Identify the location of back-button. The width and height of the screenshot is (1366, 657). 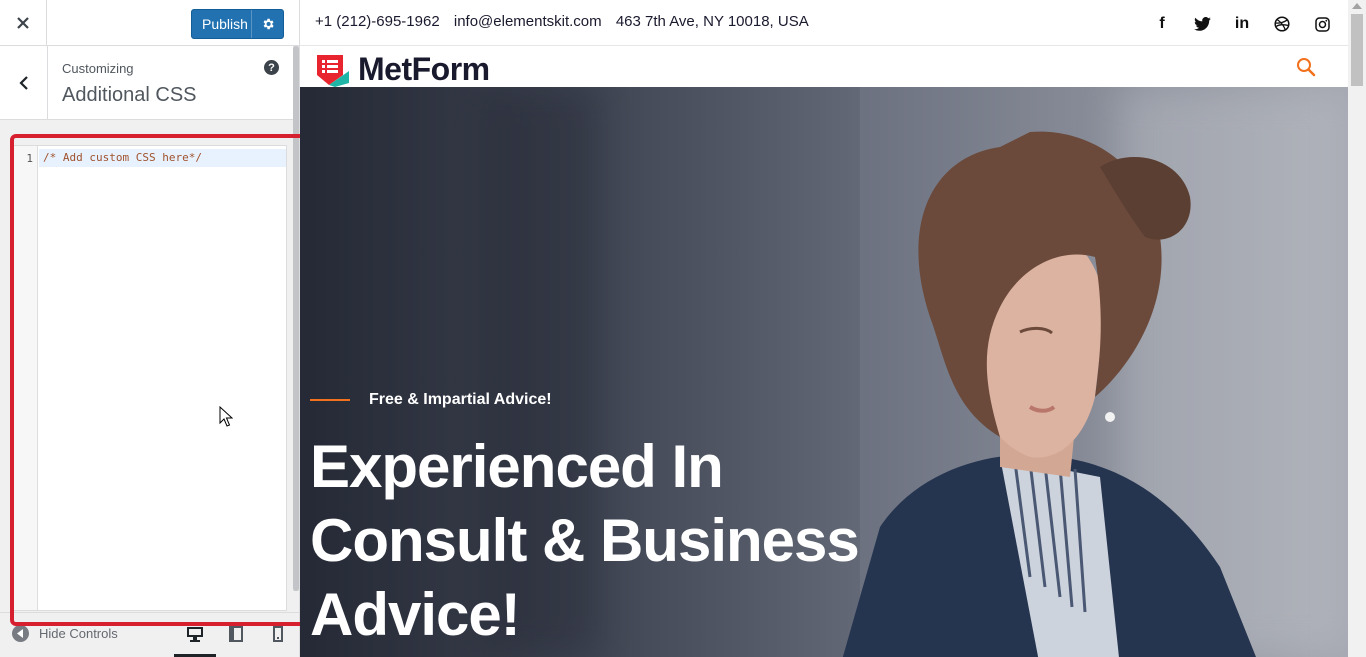
(24, 82).